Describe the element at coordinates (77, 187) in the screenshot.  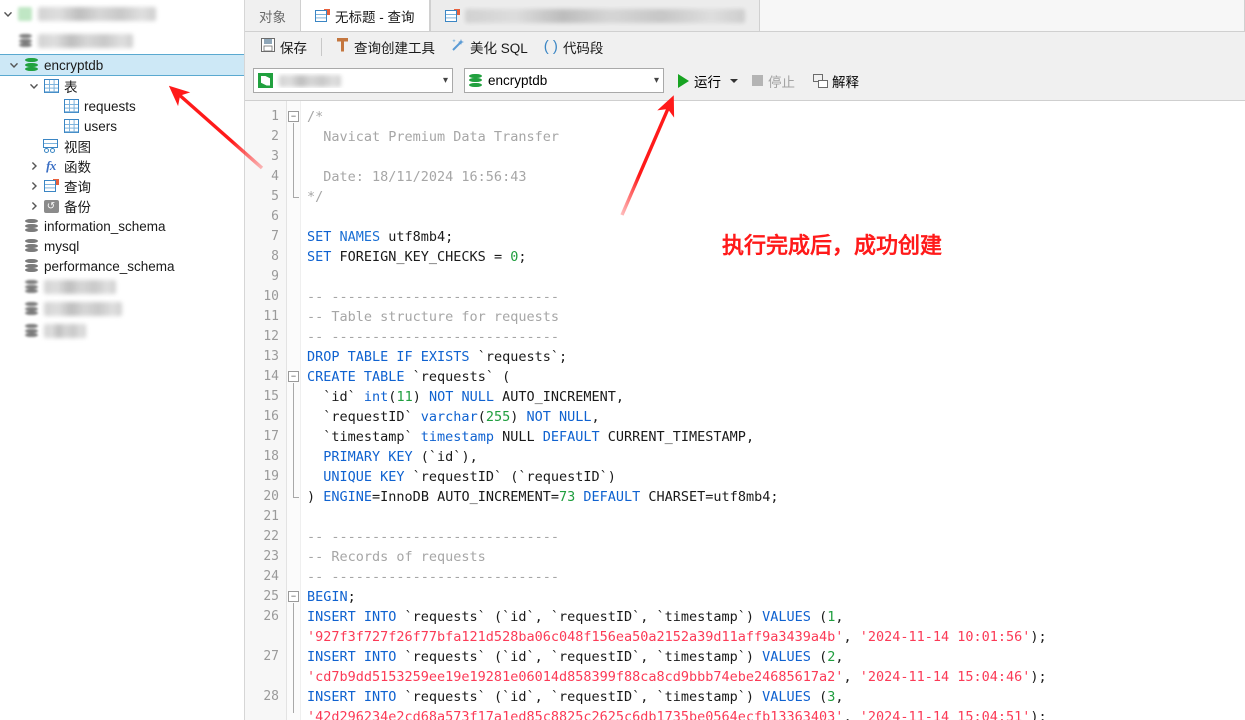
I see `sidebar-item-label: 查询` at that location.